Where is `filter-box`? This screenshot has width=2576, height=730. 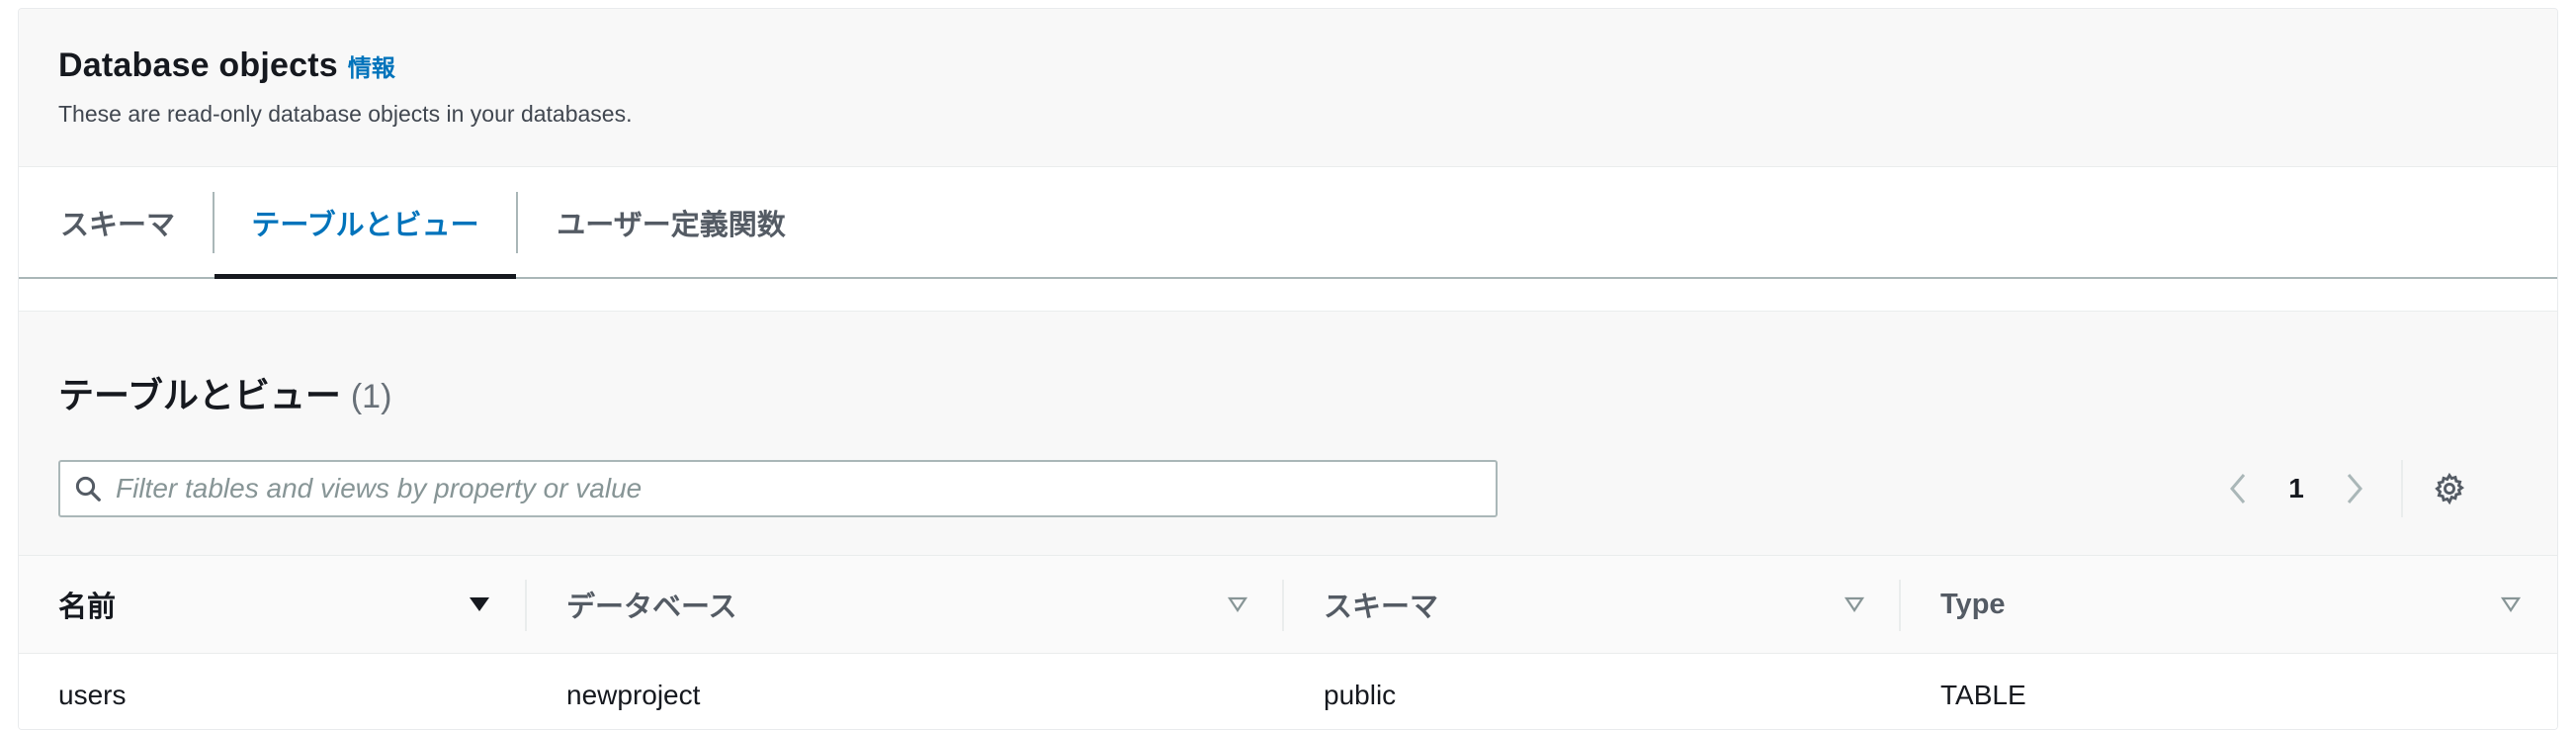 filter-box is located at coordinates (778, 488).